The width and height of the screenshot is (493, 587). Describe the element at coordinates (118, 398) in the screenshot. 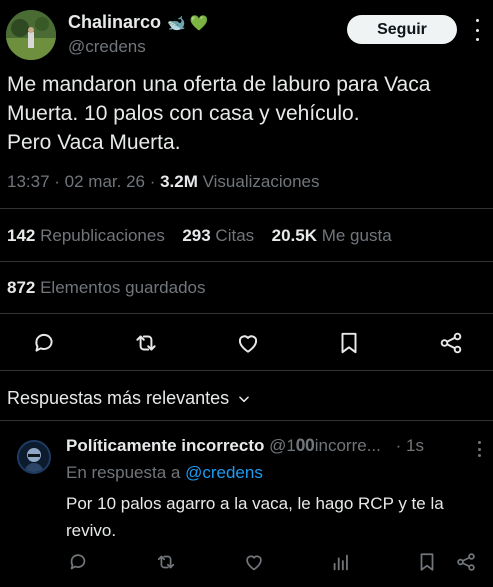

I see `replies-sort-label: Respuestas más relevantes` at that location.